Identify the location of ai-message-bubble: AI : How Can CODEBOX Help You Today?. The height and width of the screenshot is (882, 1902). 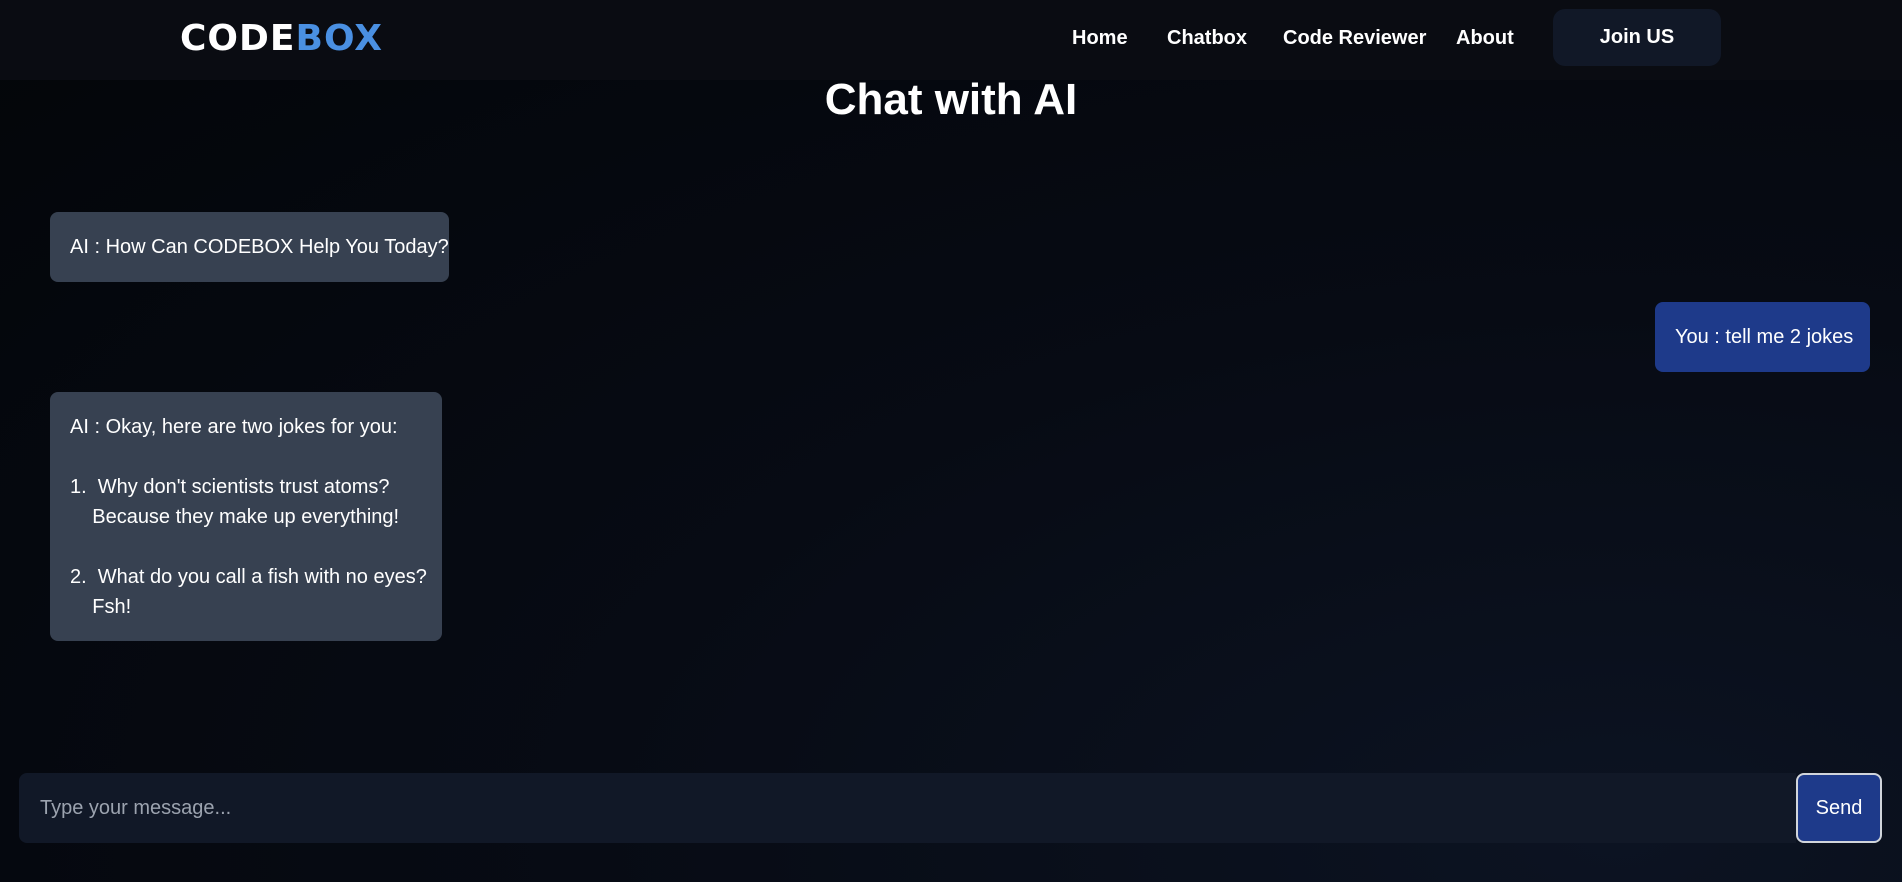
(249, 247).